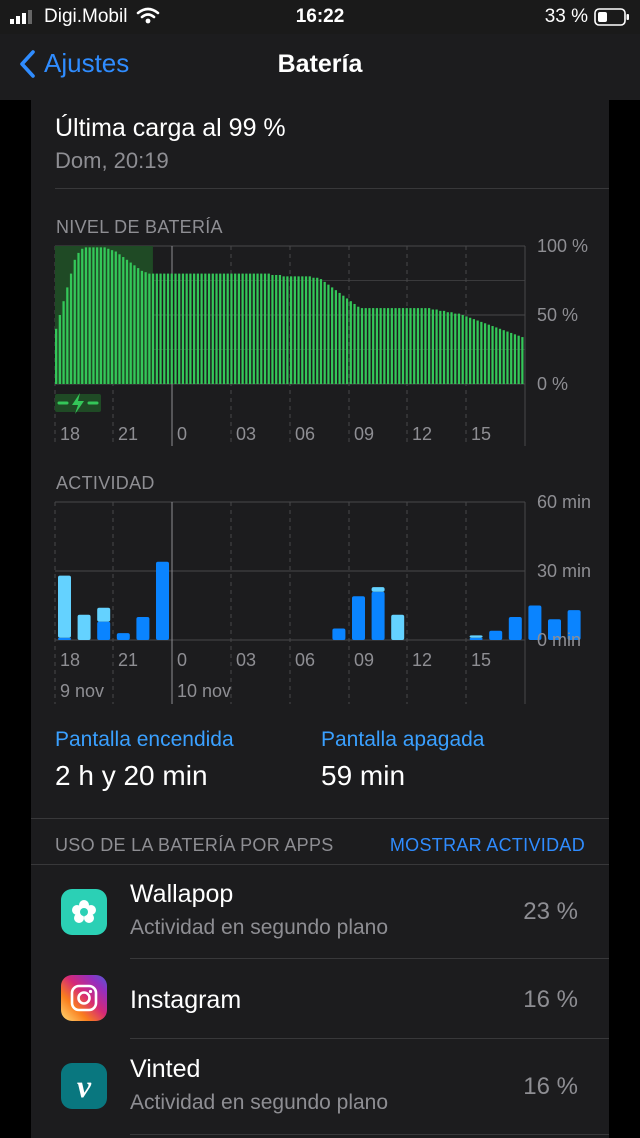 The width and height of the screenshot is (640, 1138). What do you see at coordinates (550, 1086) in the screenshot?
I see `app-percent: 16 %` at bounding box center [550, 1086].